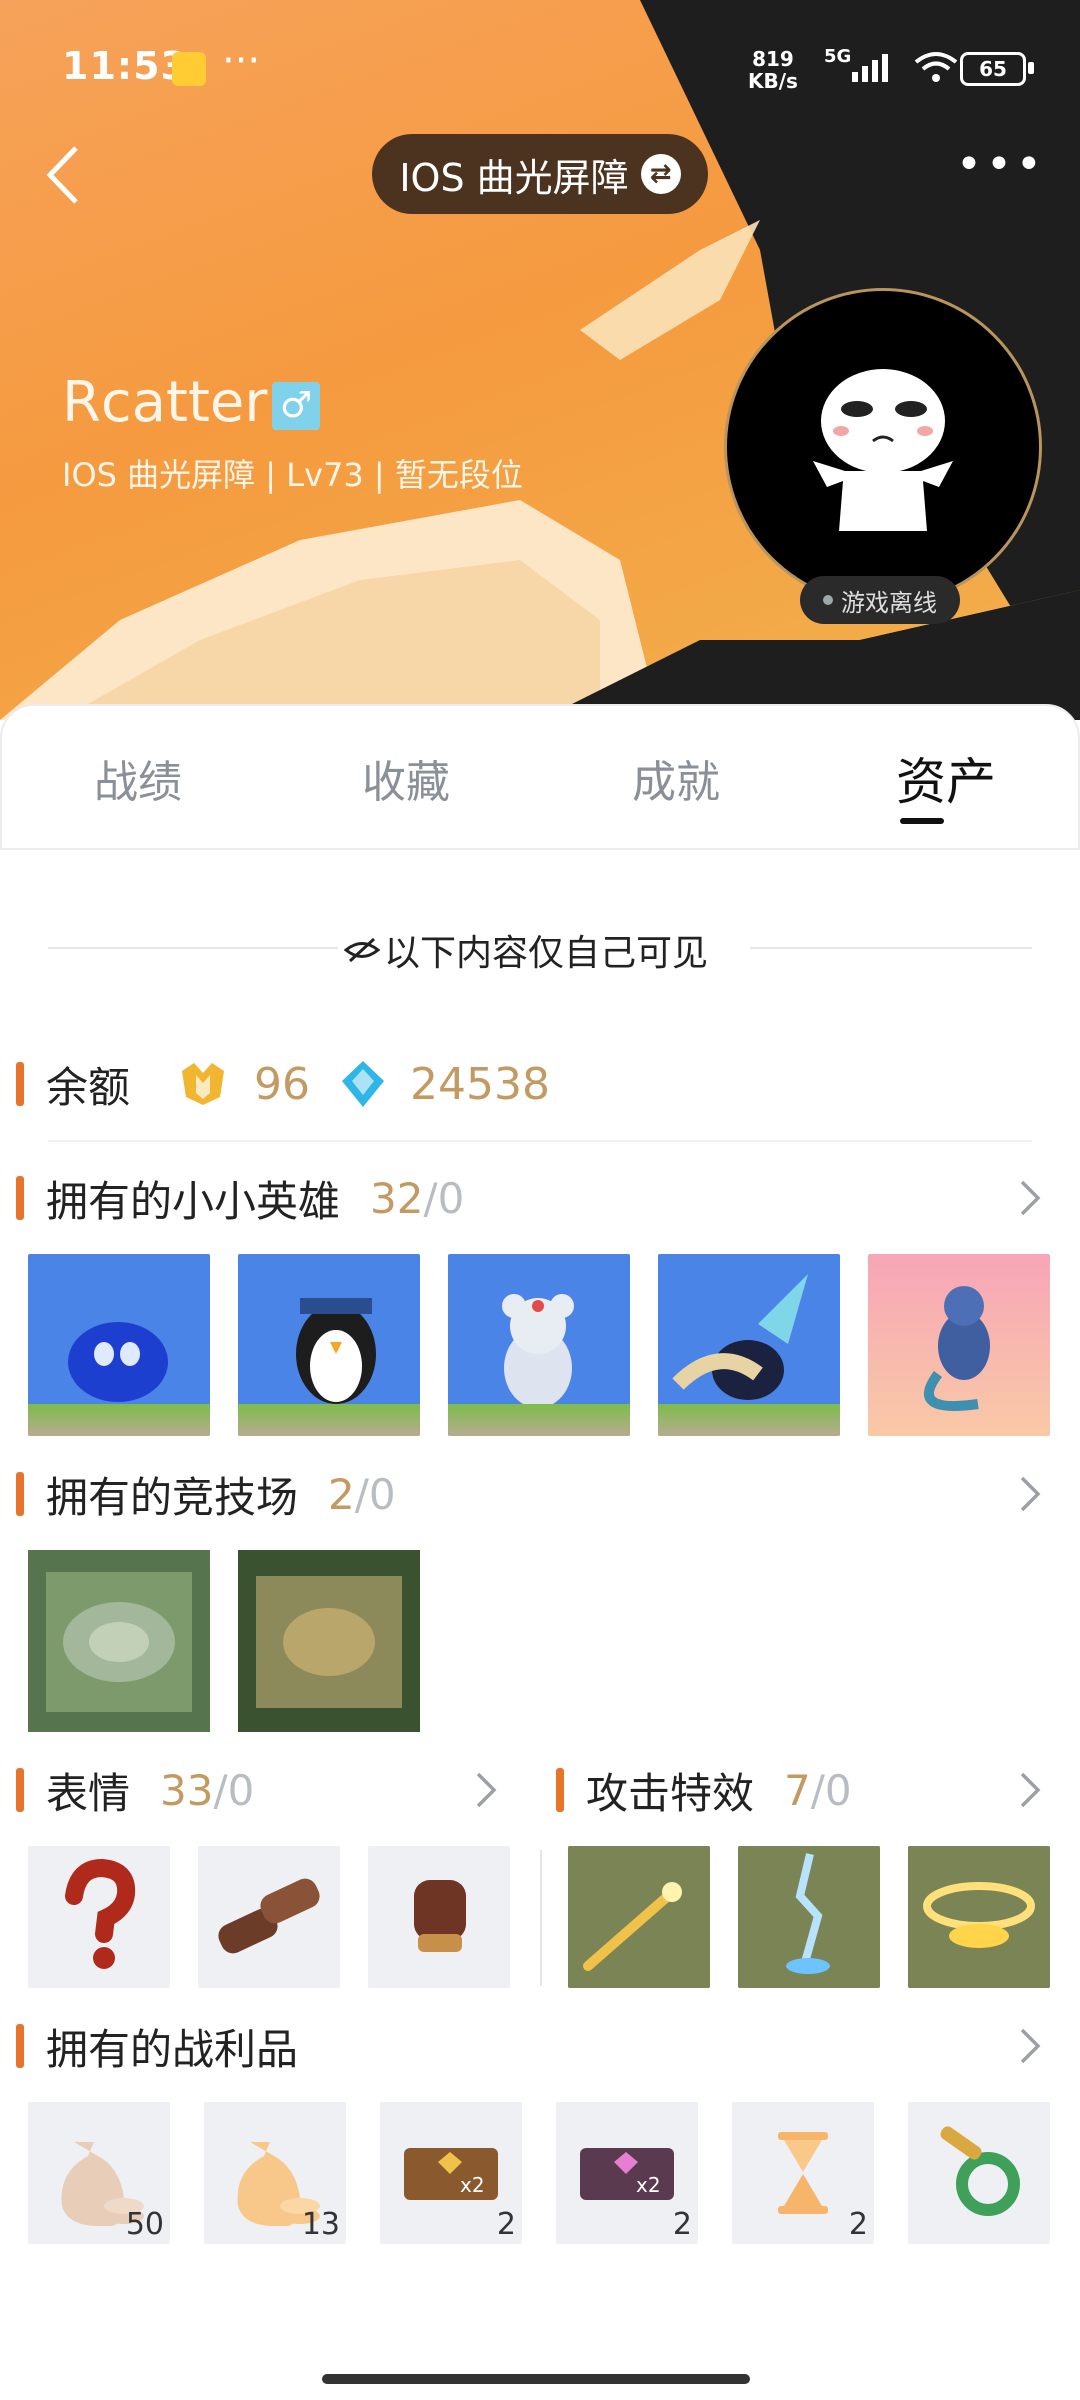 Image resolution: width=1080 pixels, height=2400 pixels. I want to click on svg-text: x2, so click(648, 2185).